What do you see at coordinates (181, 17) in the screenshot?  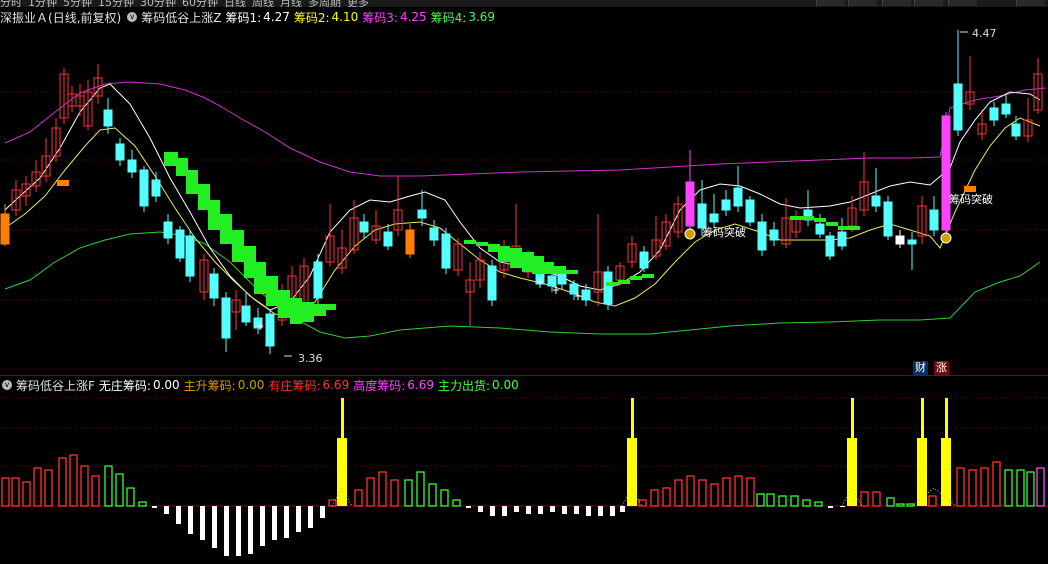 I see `indicator-name: 筹码低谷上涨Z` at bounding box center [181, 17].